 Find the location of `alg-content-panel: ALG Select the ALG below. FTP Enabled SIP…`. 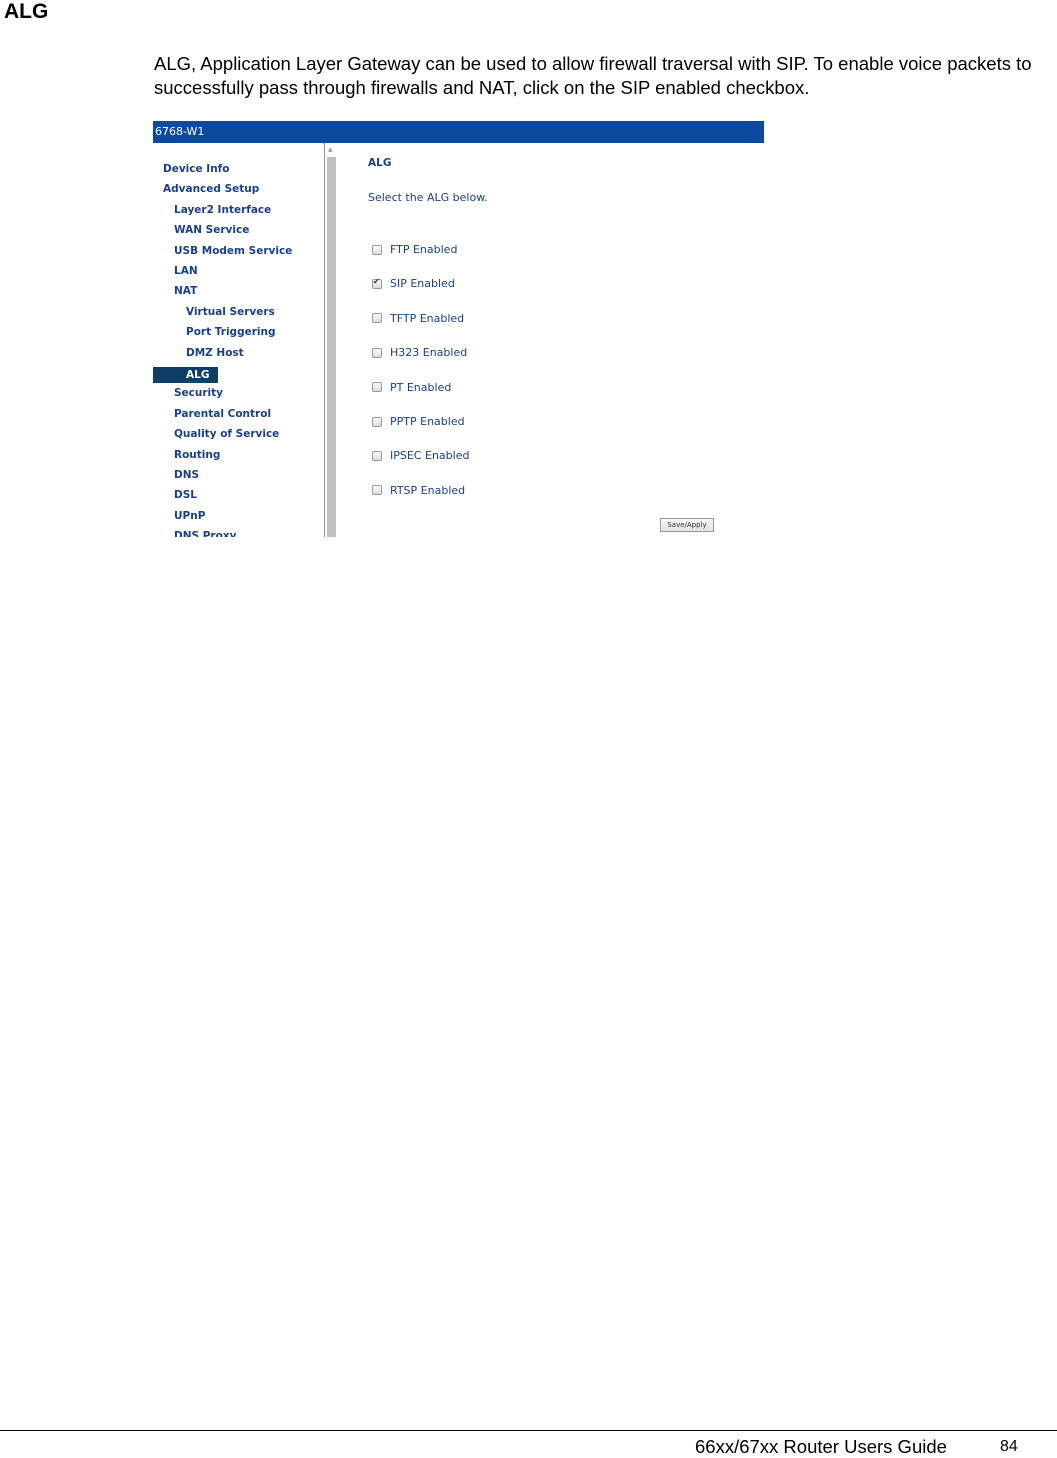

alg-content-panel: ALG Select the ALG below. FTP Enabled SIP… is located at coordinates (566, 340).